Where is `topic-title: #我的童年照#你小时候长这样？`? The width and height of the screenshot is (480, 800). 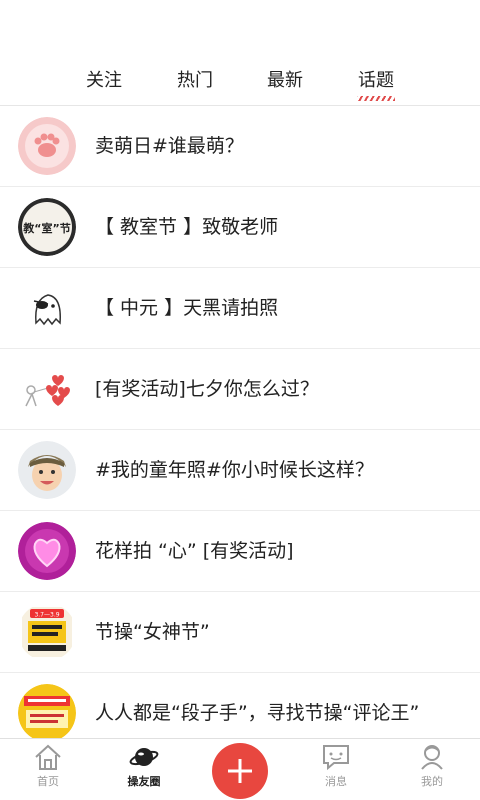
topic-title: #我的童年照#你小时候长这样？ is located at coordinates (234, 470).